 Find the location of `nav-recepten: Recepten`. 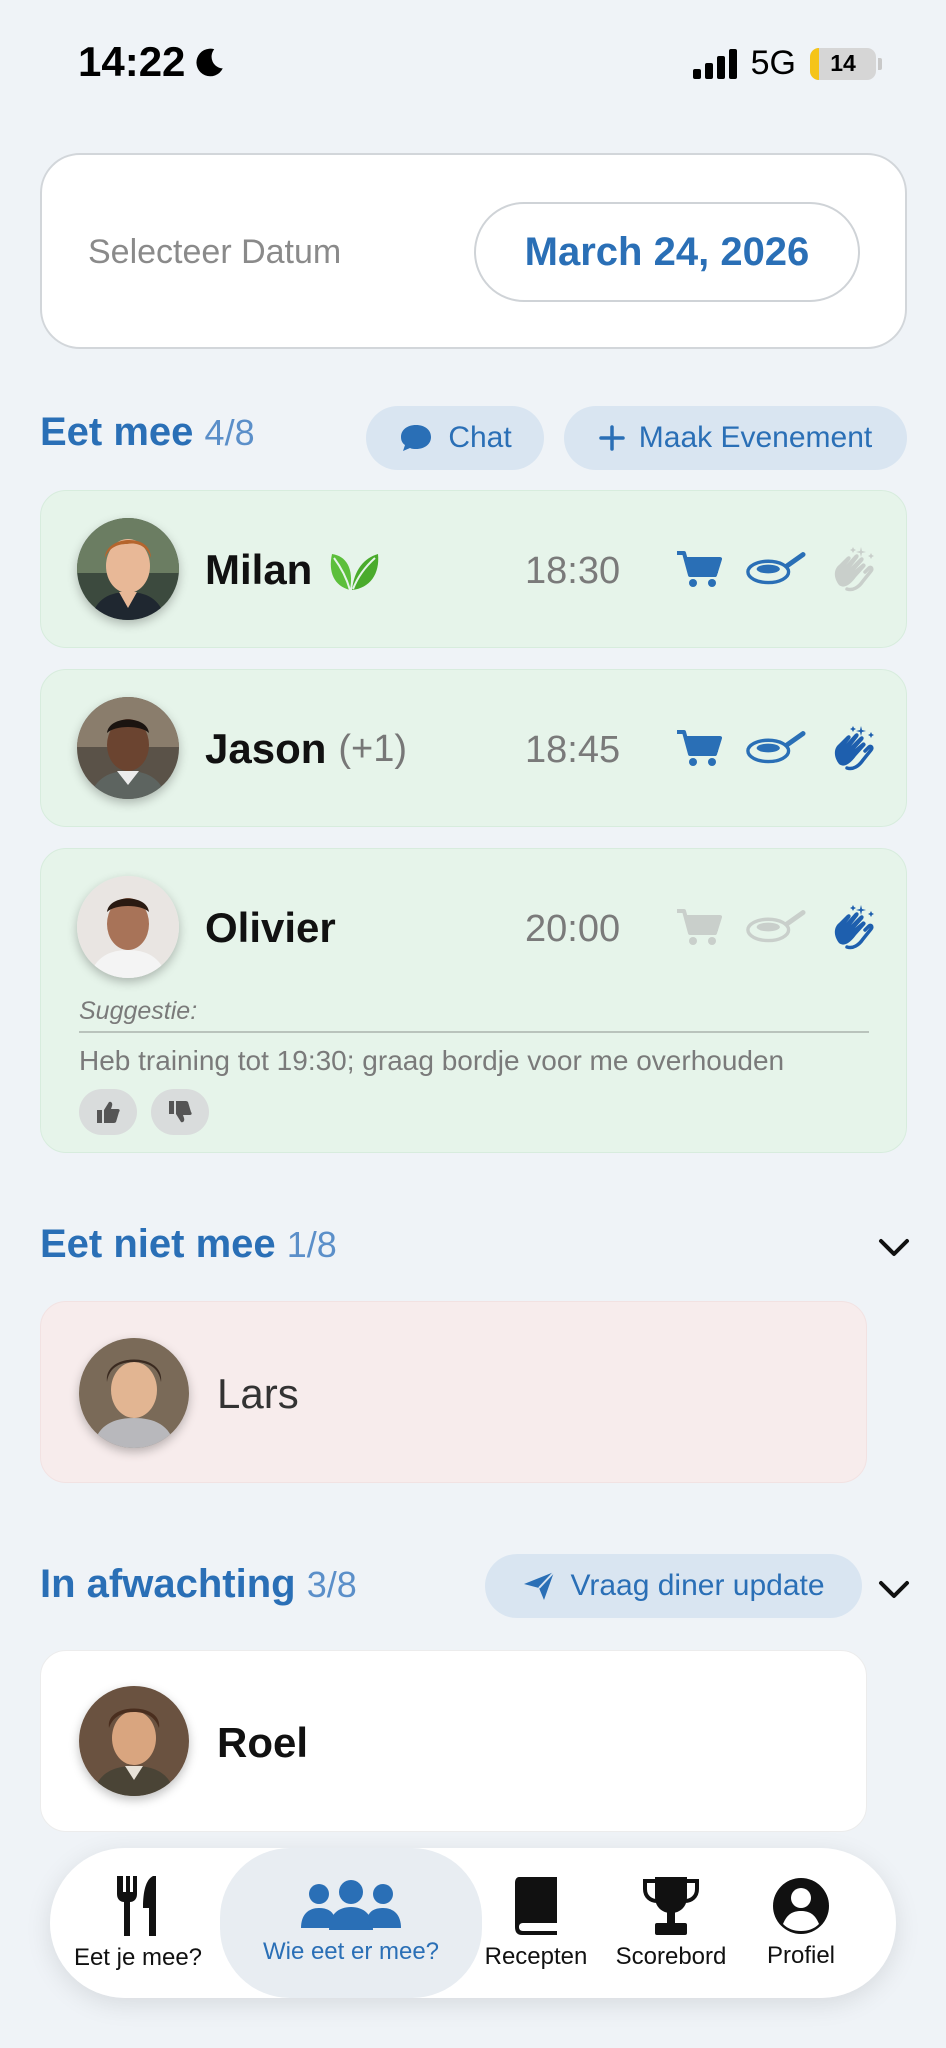

nav-recepten: Recepten is located at coordinates (536, 1923).